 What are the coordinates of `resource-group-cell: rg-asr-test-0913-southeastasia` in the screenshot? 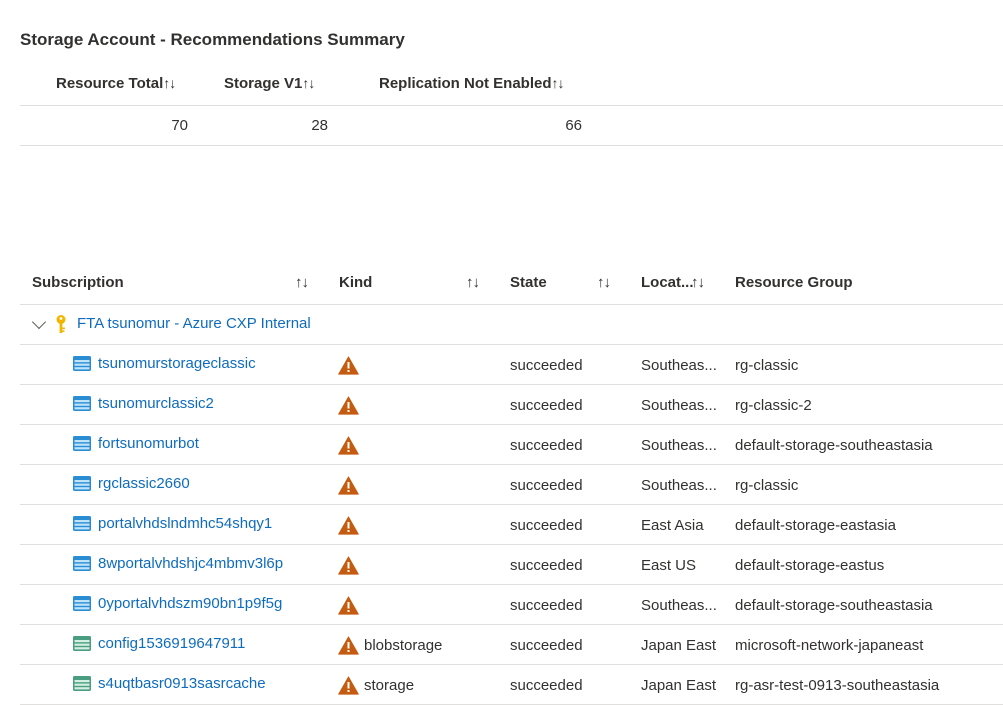 It's located at (837, 685).